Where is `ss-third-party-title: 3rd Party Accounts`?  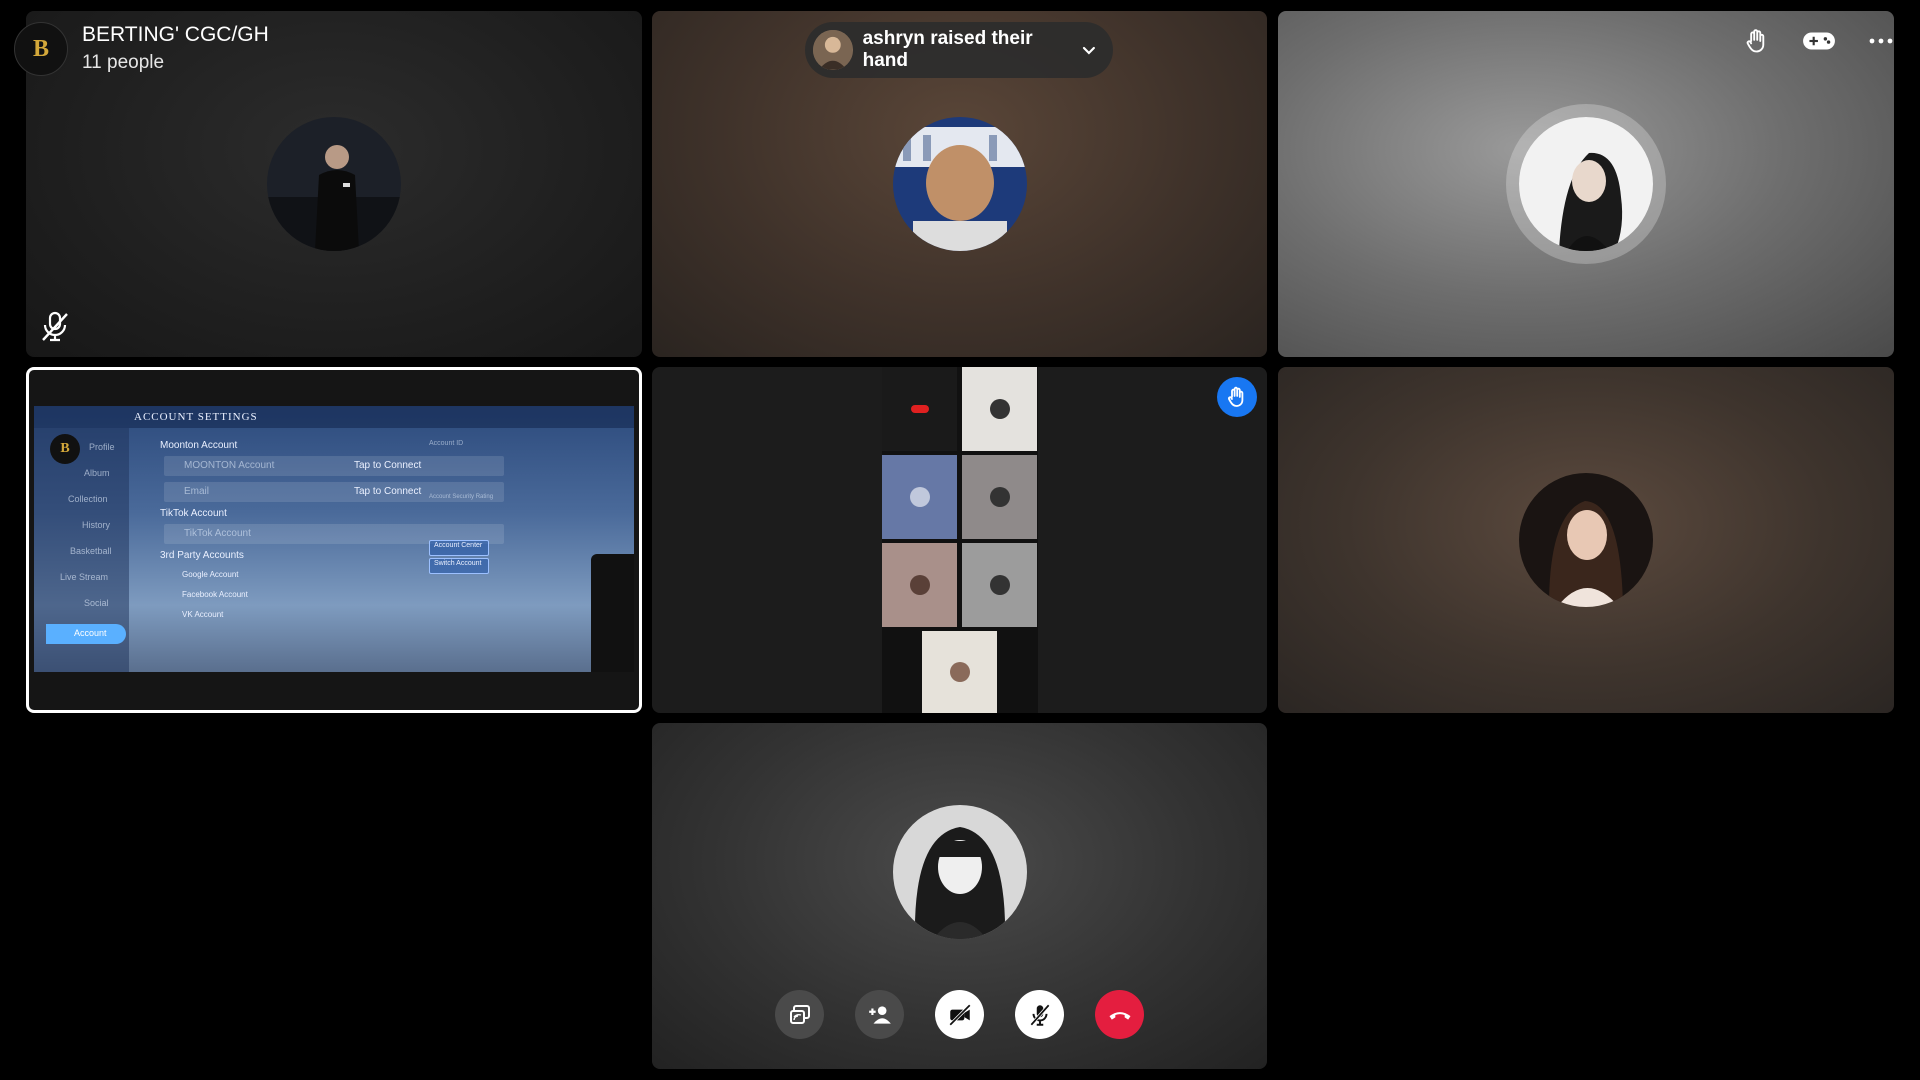
ss-third-party-title: 3rd Party Accounts is located at coordinates (202, 555).